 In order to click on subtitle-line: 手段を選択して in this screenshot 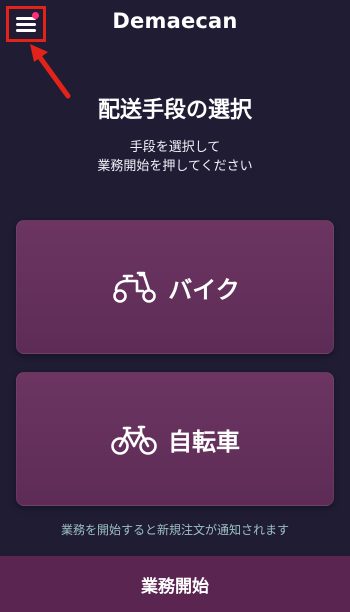, I will do `click(175, 147)`.